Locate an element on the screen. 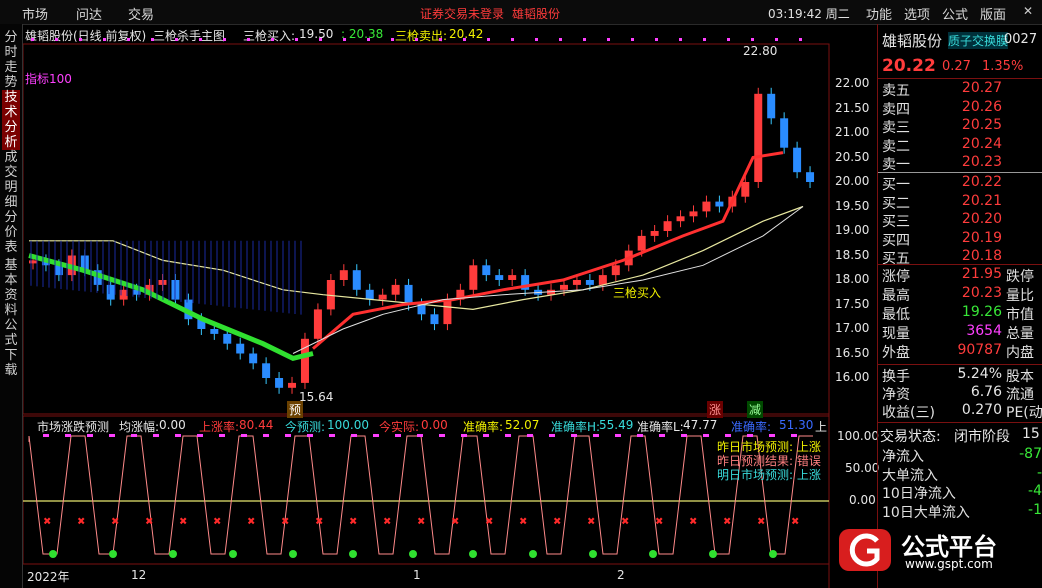 The width and height of the screenshot is (1042, 588). bid-row: 买三 20.20 is located at coordinates (962, 220).